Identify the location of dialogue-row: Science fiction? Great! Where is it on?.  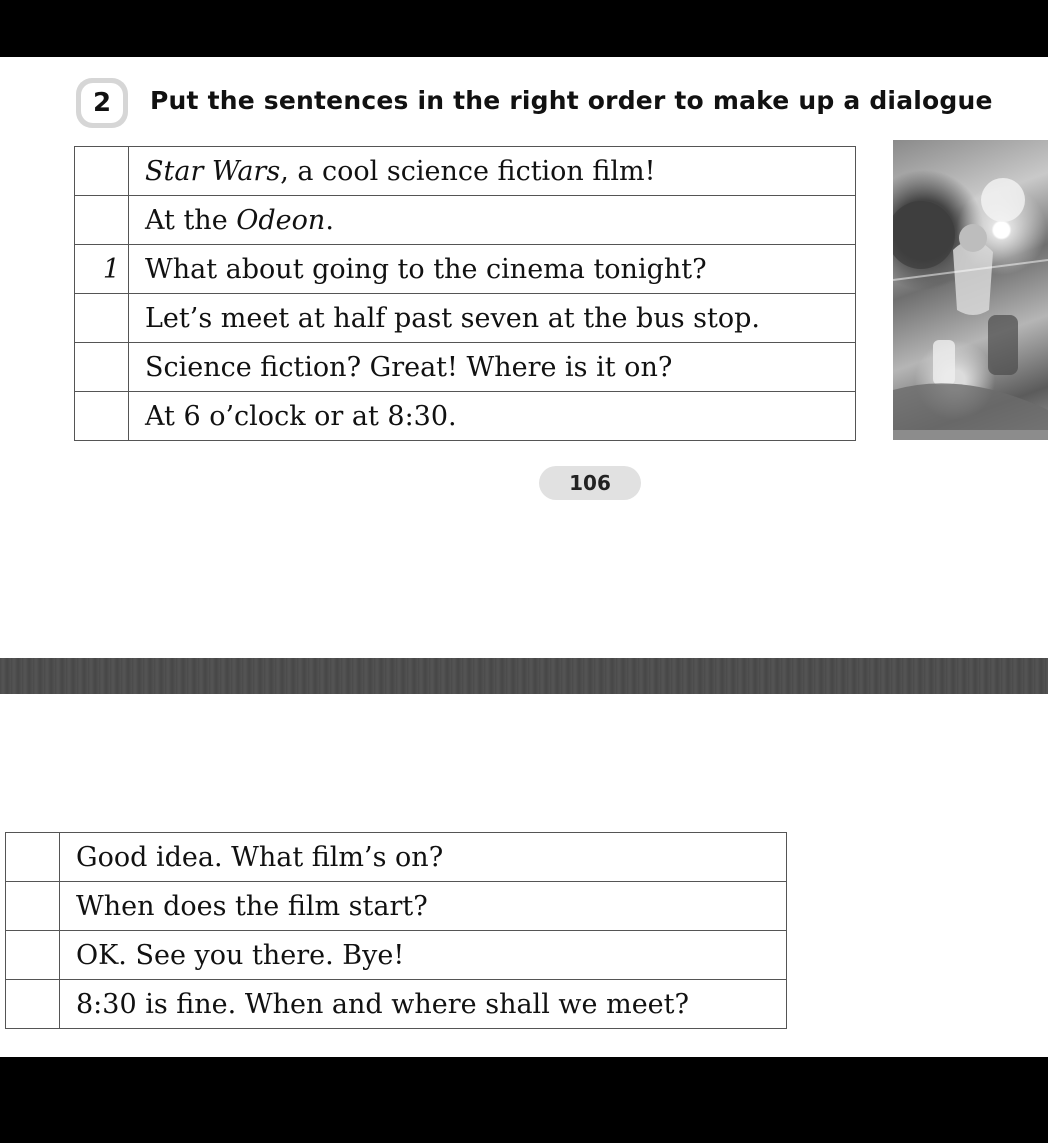
(465, 367).